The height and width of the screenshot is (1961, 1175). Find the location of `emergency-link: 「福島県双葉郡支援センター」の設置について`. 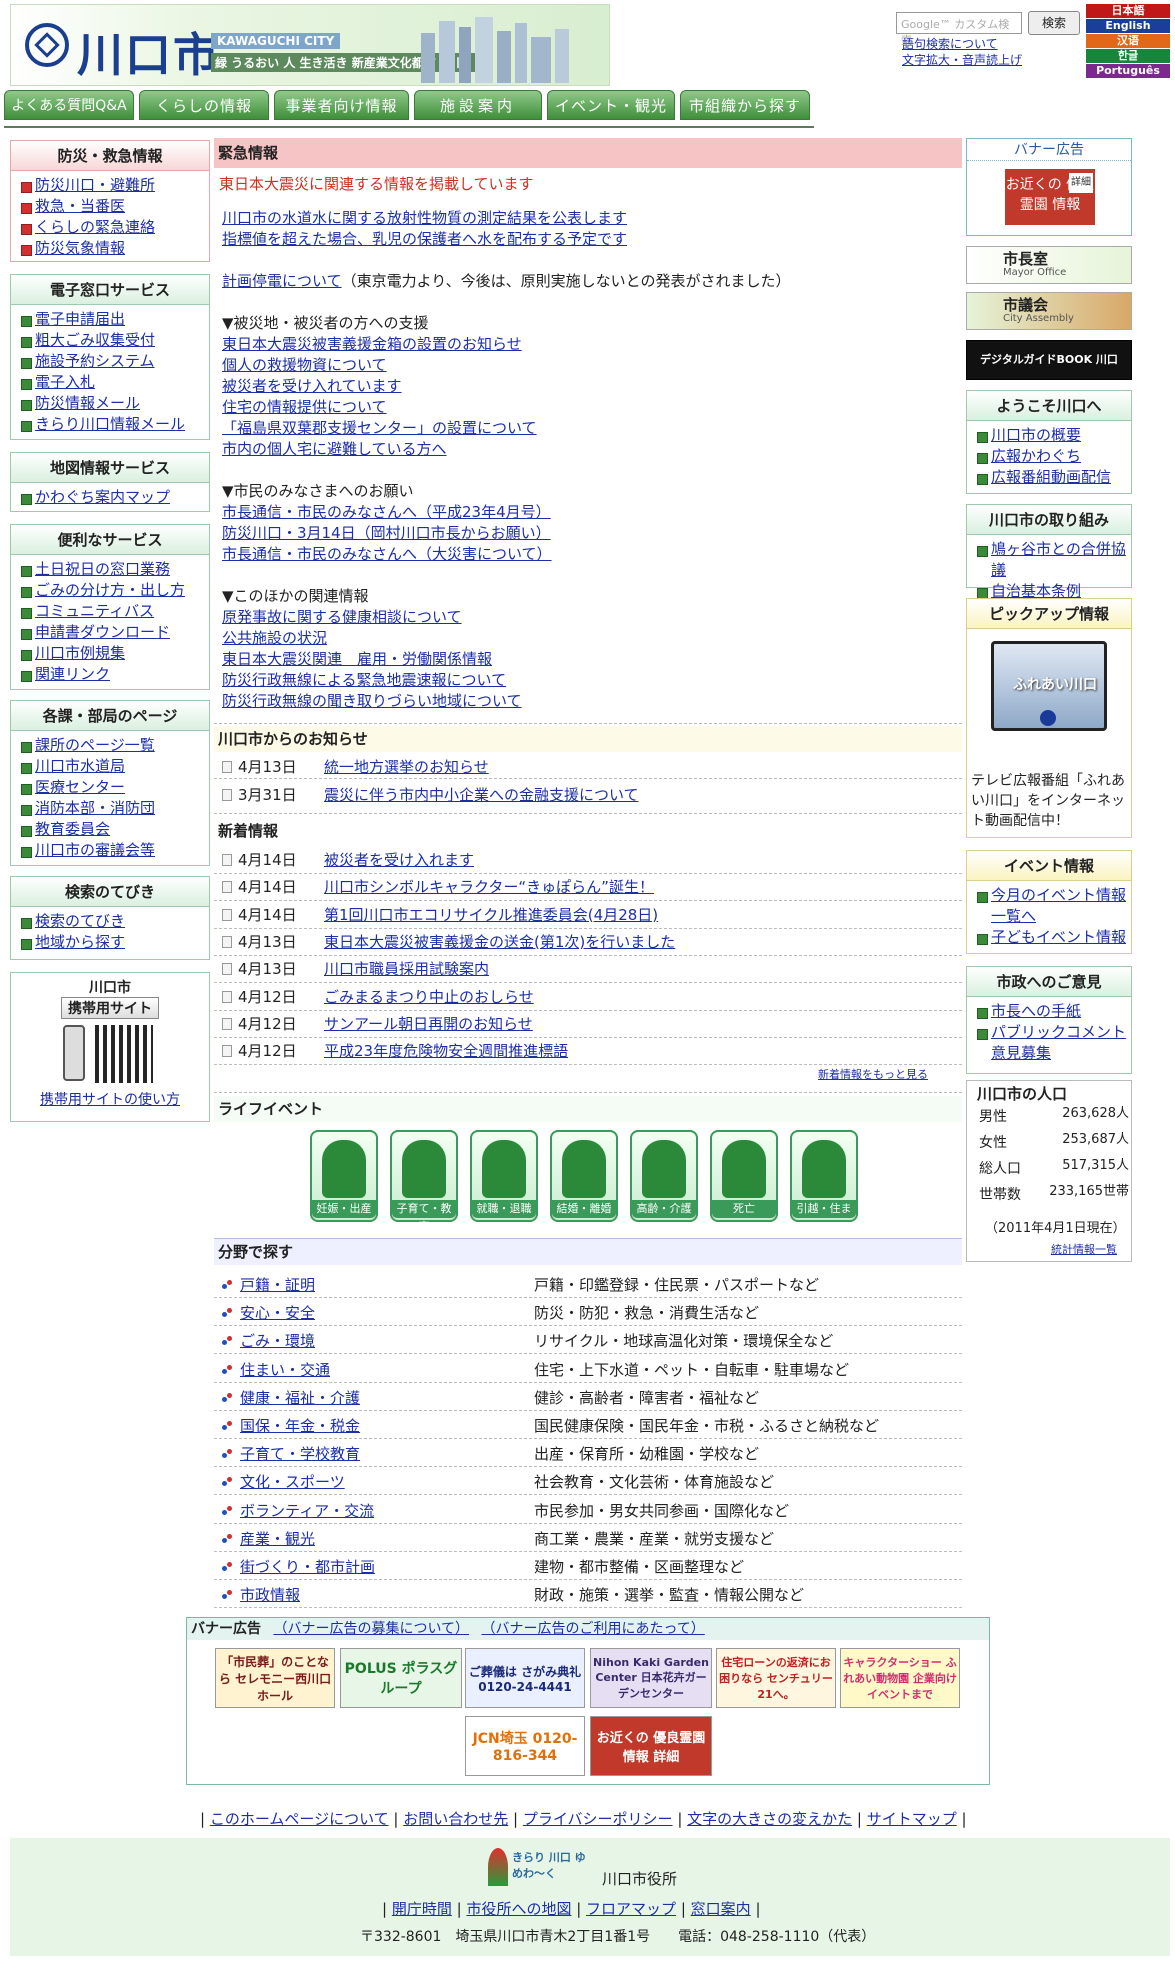

emergency-link: 「福島県双葉郡支援センター」の設置について is located at coordinates (379, 428).